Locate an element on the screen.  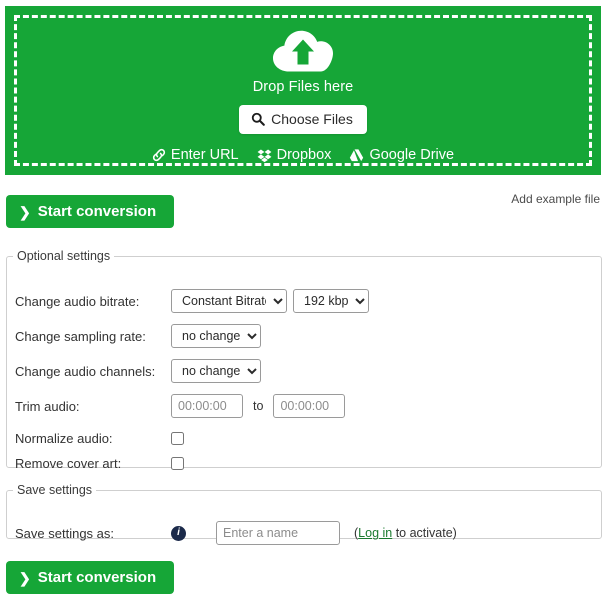
start-conversion-label-bottom: Start conversion is located at coordinates (97, 577).